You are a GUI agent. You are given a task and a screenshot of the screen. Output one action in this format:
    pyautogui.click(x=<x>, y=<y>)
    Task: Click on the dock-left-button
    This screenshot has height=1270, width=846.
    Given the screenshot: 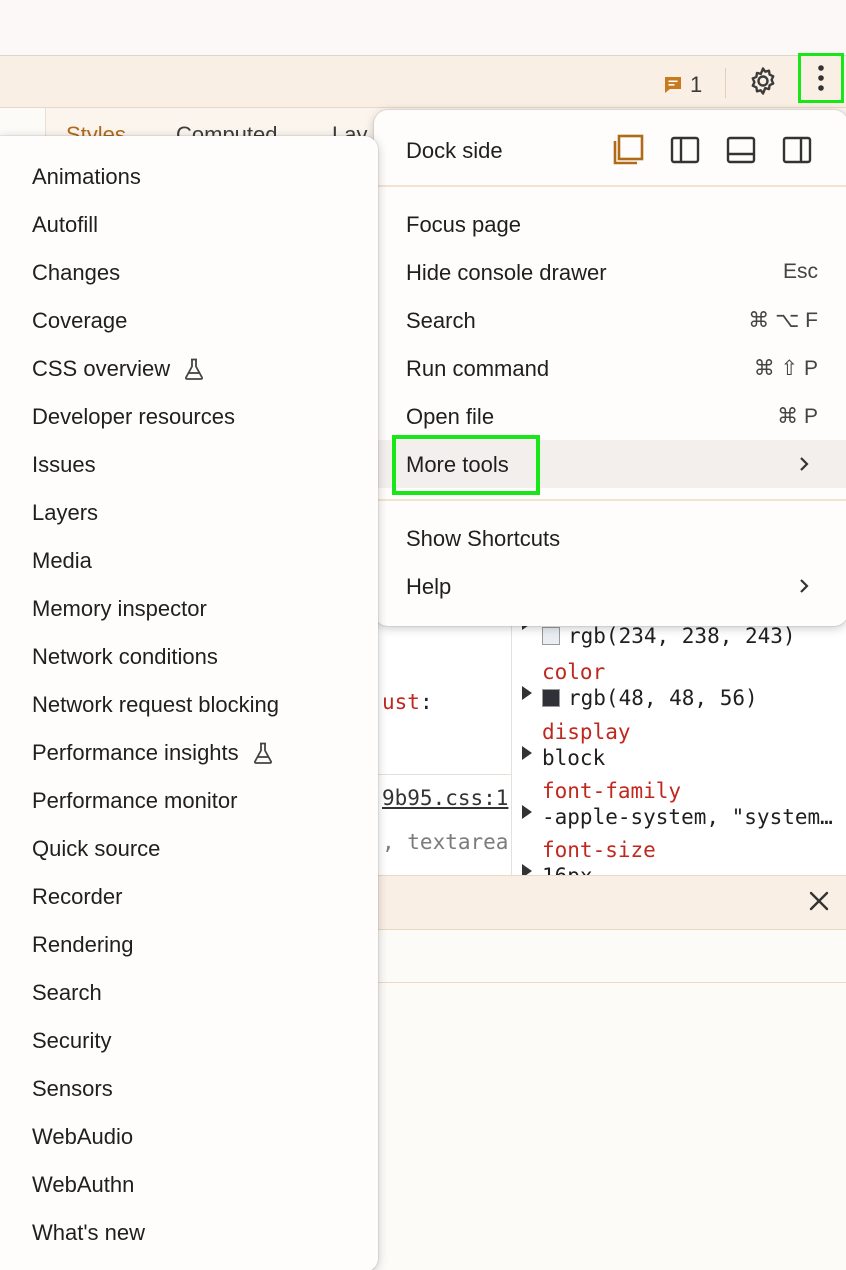 What is the action you would take?
    pyautogui.click(x=685, y=150)
    